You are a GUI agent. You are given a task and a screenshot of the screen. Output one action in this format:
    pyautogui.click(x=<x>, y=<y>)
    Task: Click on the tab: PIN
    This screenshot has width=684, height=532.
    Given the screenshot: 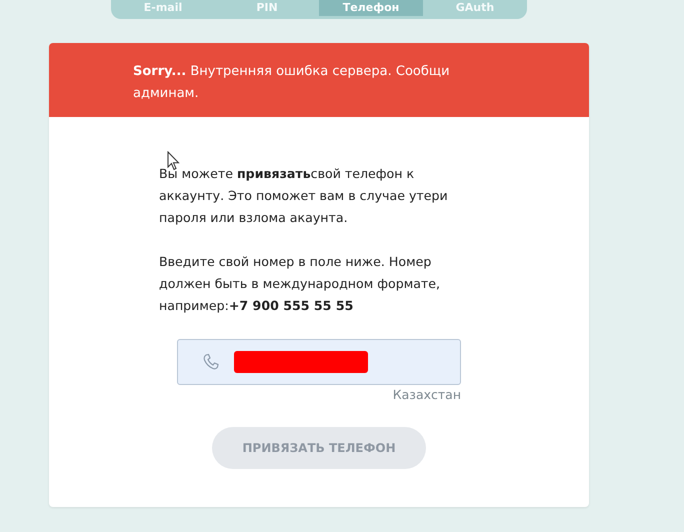 What is the action you would take?
    pyautogui.click(x=267, y=8)
    